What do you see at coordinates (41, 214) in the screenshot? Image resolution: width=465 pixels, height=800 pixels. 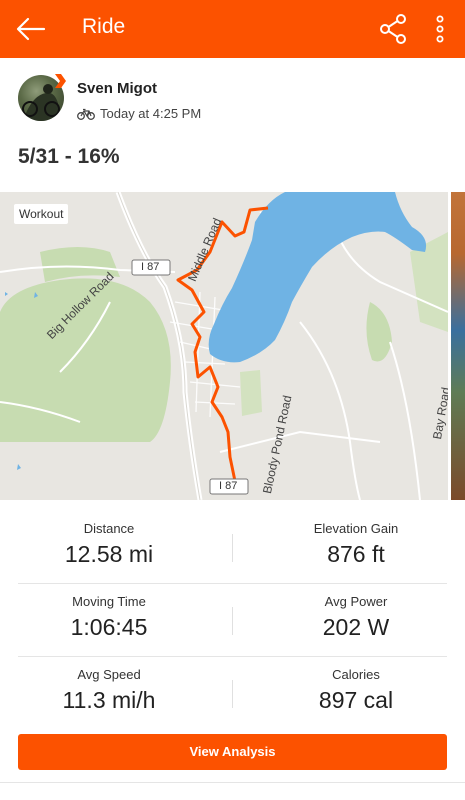 I see `workout-tag: Workout` at bounding box center [41, 214].